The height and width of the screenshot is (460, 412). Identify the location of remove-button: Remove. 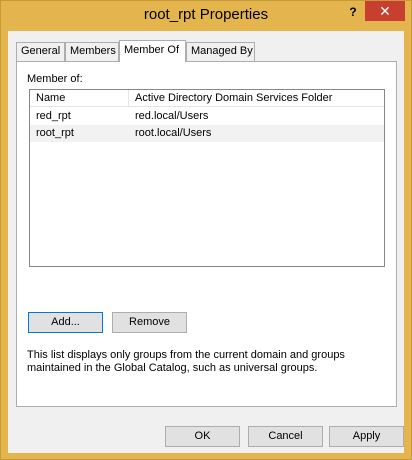
(149, 322).